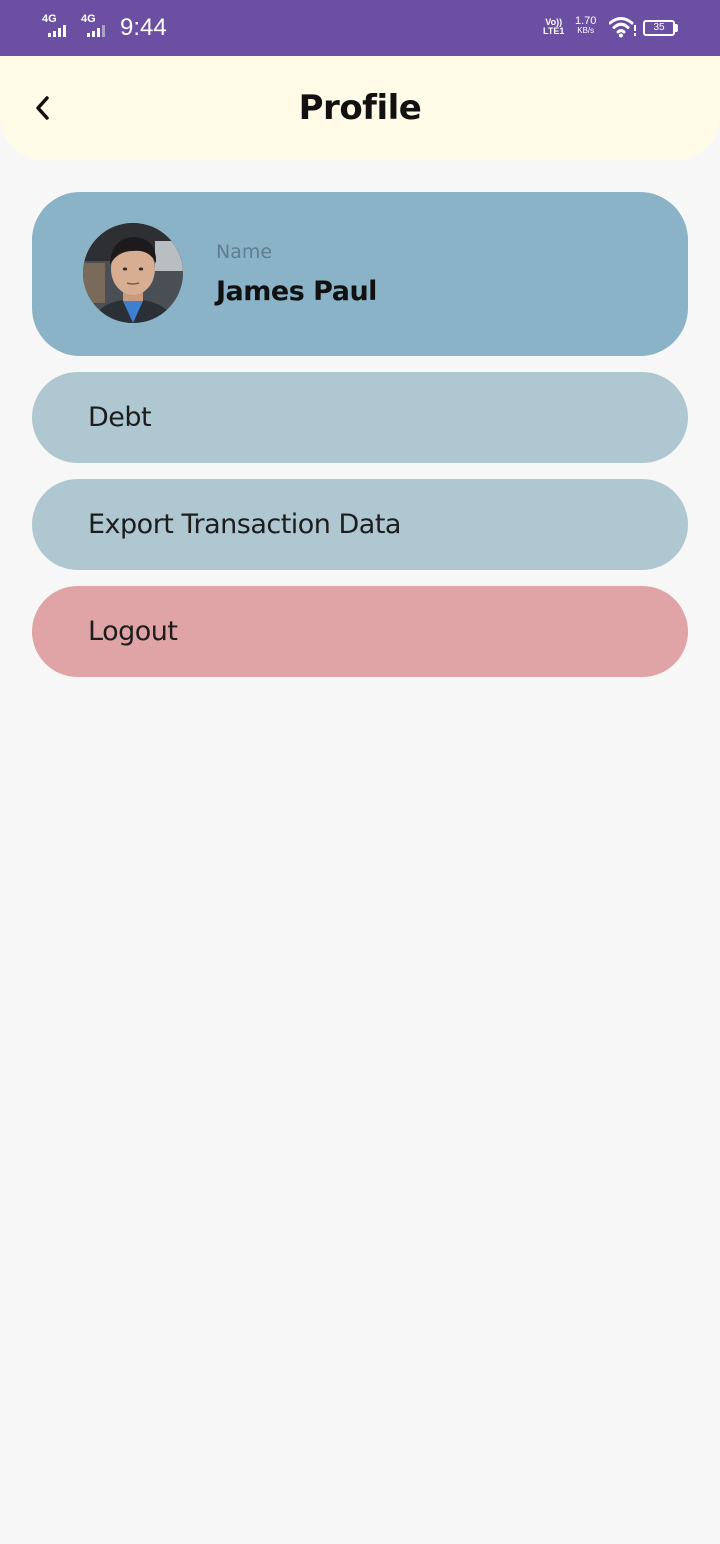 The height and width of the screenshot is (1544, 720). I want to click on avatar, so click(133, 273).